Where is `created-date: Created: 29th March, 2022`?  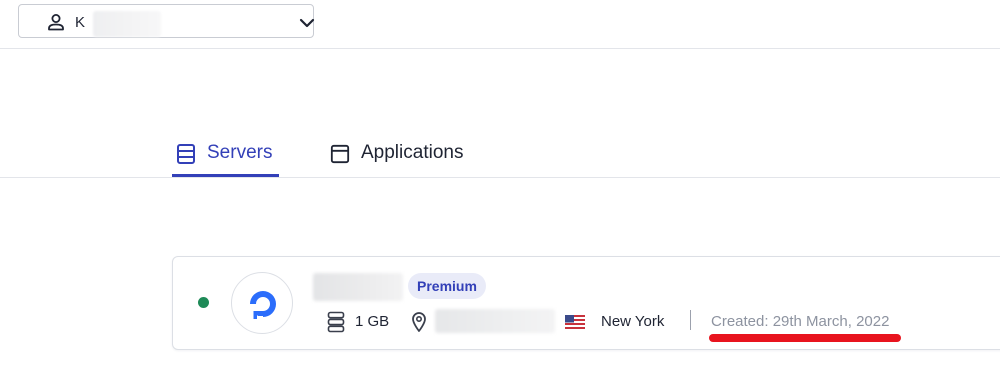
created-date: Created: 29th March, 2022 is located at coordinates (800, 321).